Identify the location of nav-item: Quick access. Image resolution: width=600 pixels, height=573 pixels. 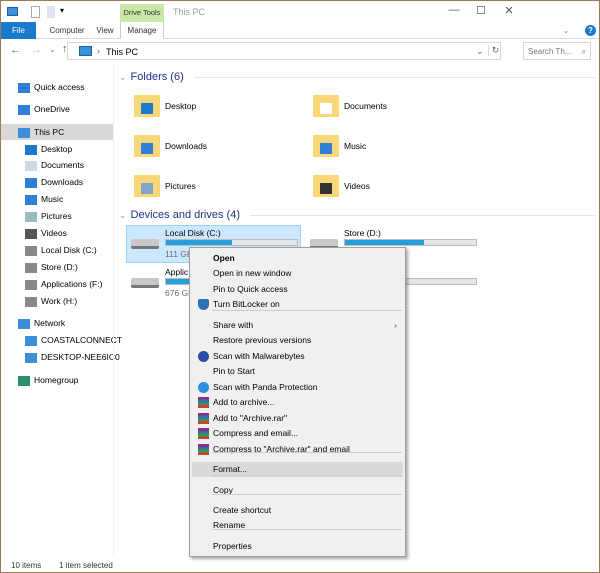
(57, 87).